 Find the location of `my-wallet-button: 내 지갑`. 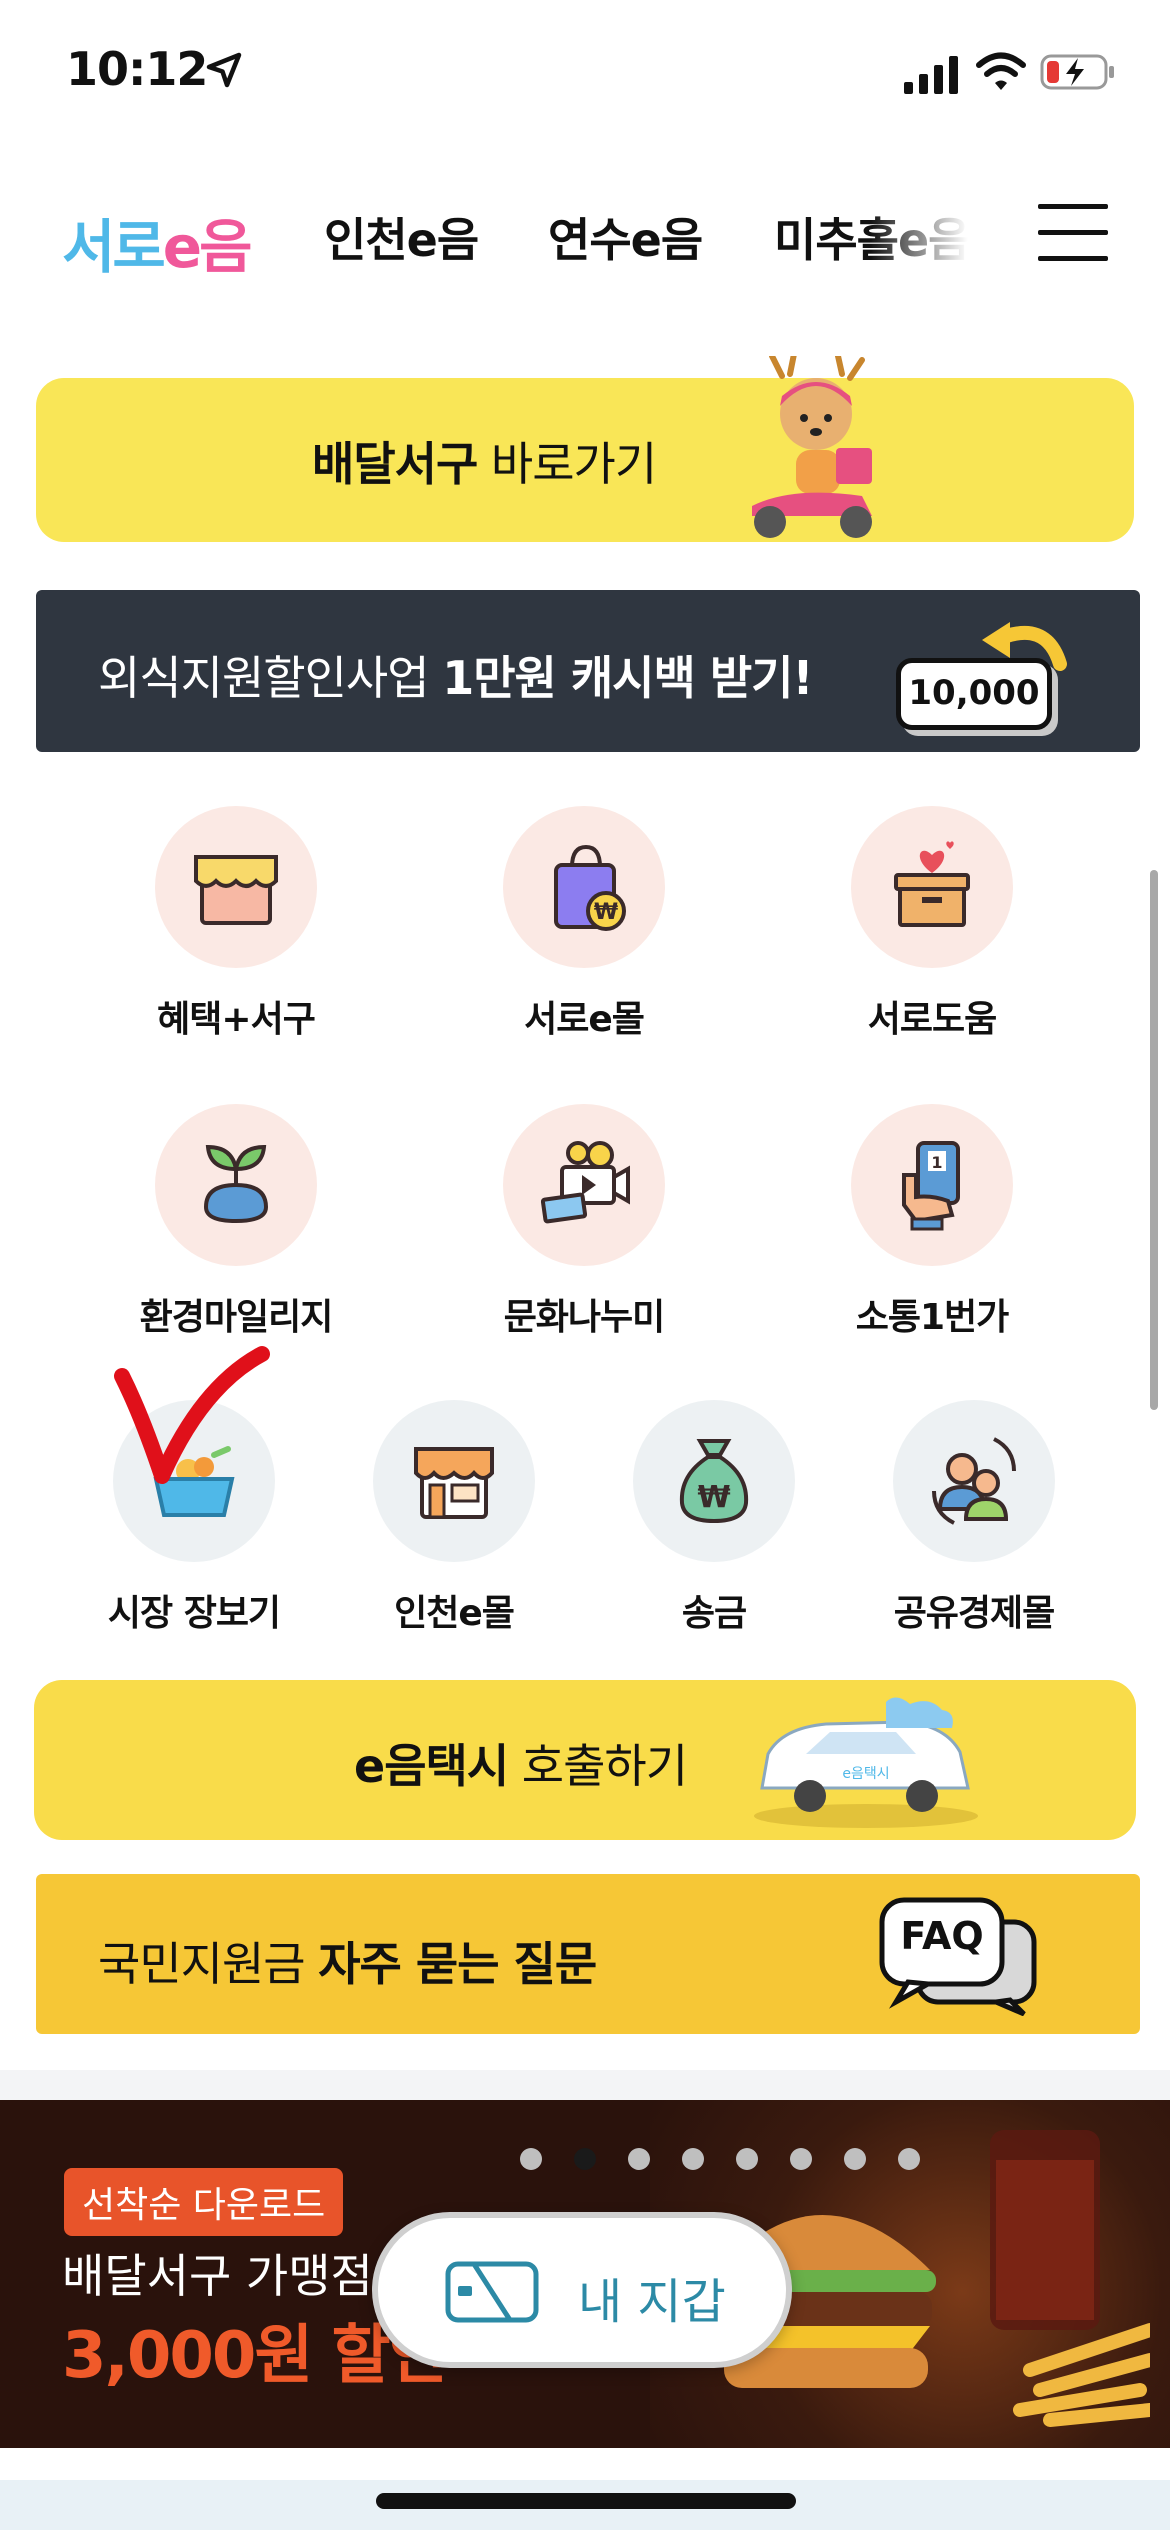

my-wallet-button: 내 지갑 is located at coordinates (582, 2290).